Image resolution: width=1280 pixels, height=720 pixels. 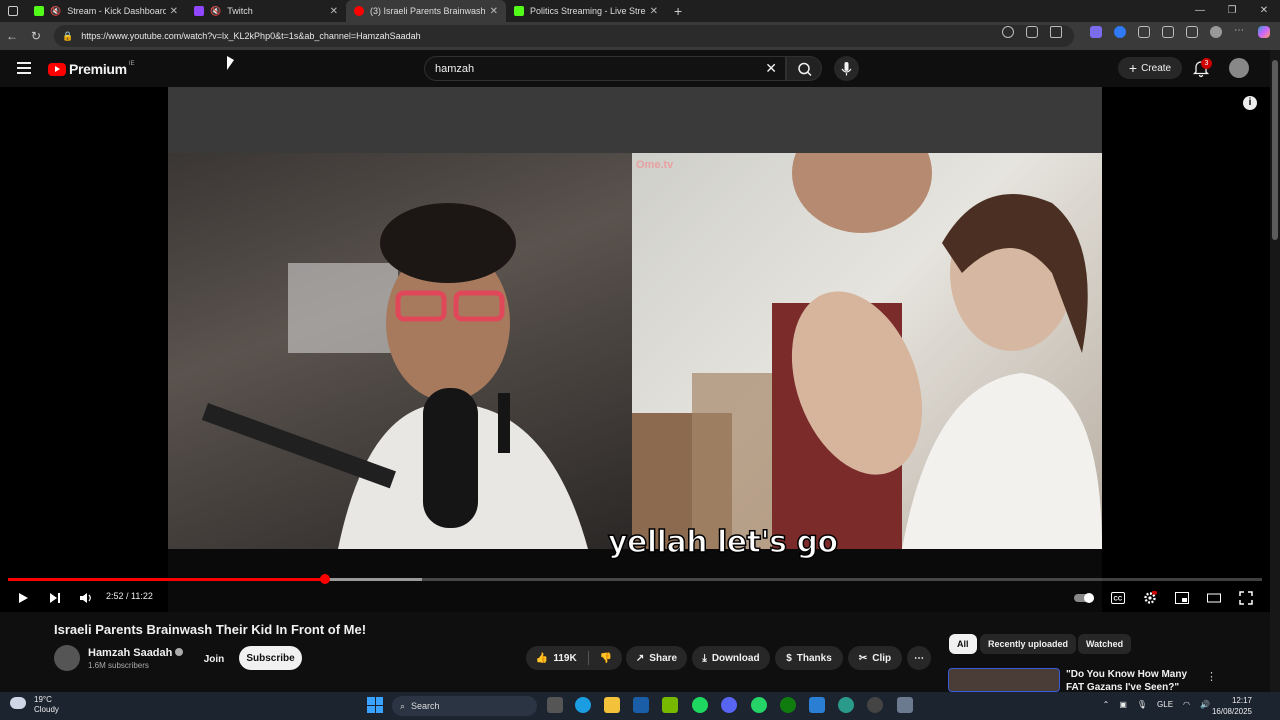 I want to click on chip-watched: Watched, so click(x=1105, y=644).